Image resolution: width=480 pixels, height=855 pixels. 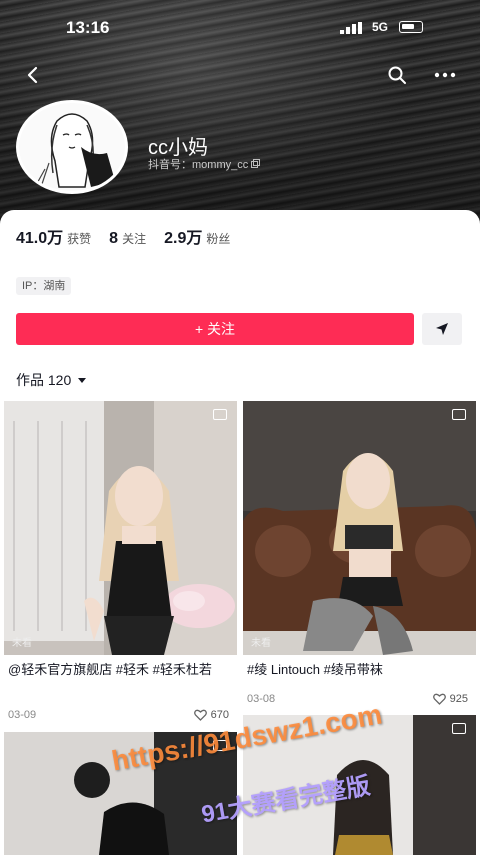 I want to click on ip-location-tag: IP：湖南, so click(x=44, y=286).